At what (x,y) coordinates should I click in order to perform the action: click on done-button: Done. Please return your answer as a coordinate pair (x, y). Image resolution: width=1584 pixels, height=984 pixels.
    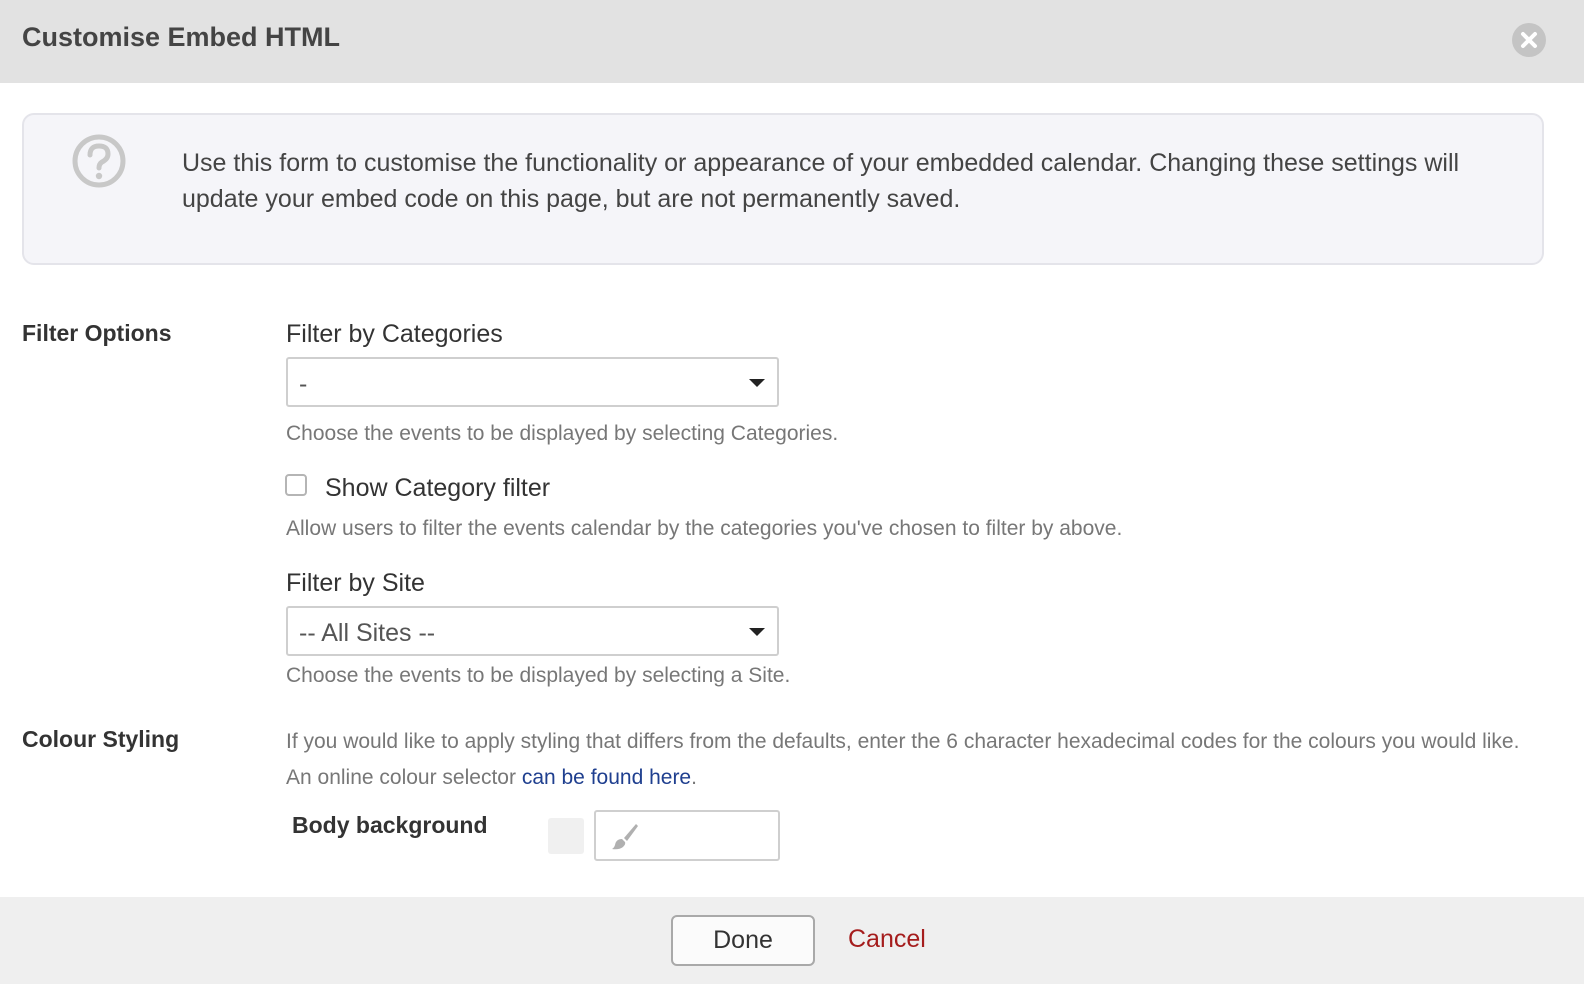
    Looking at the image, I should click on (743, 940).